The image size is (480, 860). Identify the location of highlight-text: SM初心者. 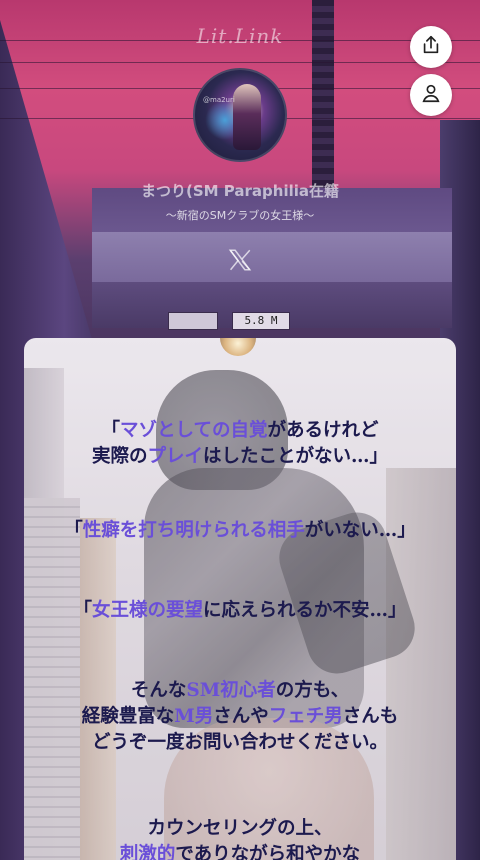
(231, 690).